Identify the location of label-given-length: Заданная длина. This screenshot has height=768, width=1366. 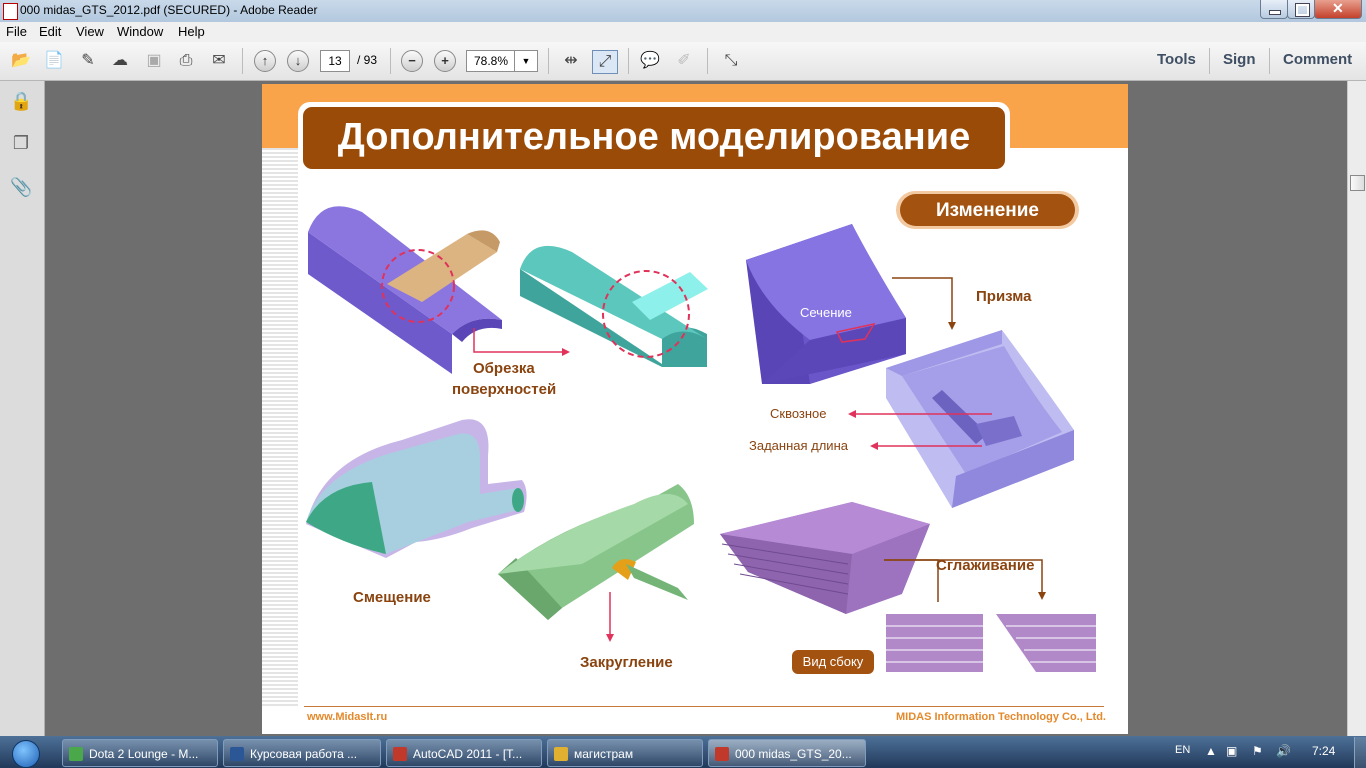
(798, 445).